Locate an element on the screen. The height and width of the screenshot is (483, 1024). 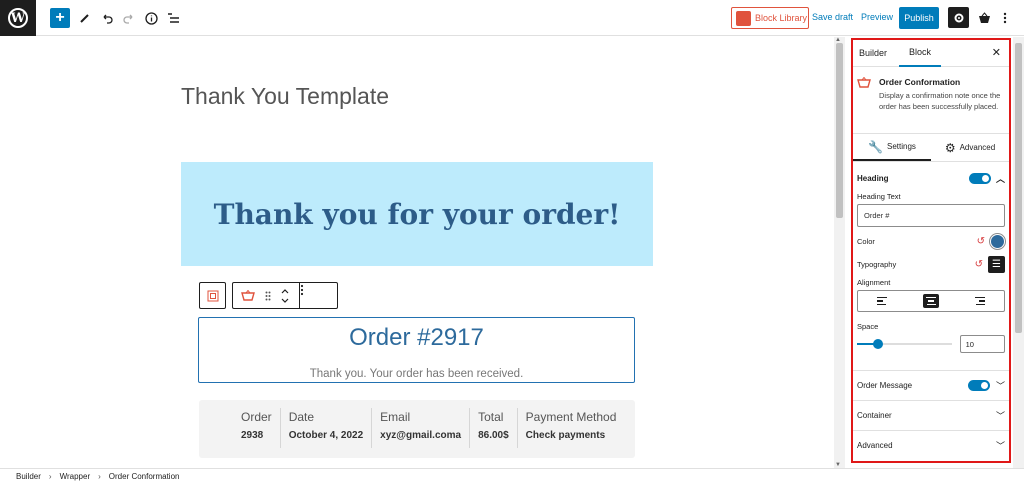
wordpress-icon: W is located at coordinates (18, 18).